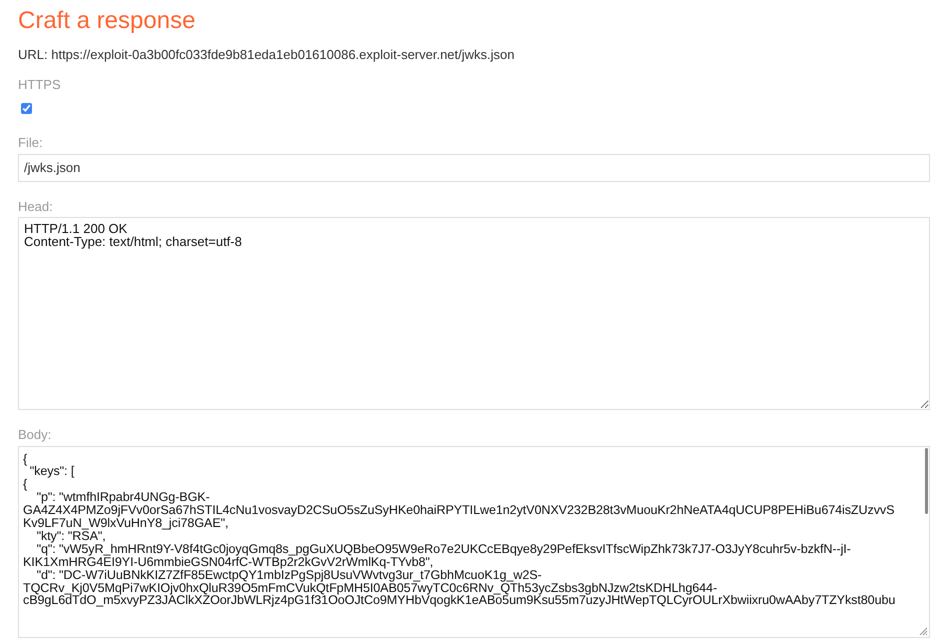 Image resolution: width=948 pixels, height=641 pixels. I want to click on page-title: Craft a response, so click(107, 21).